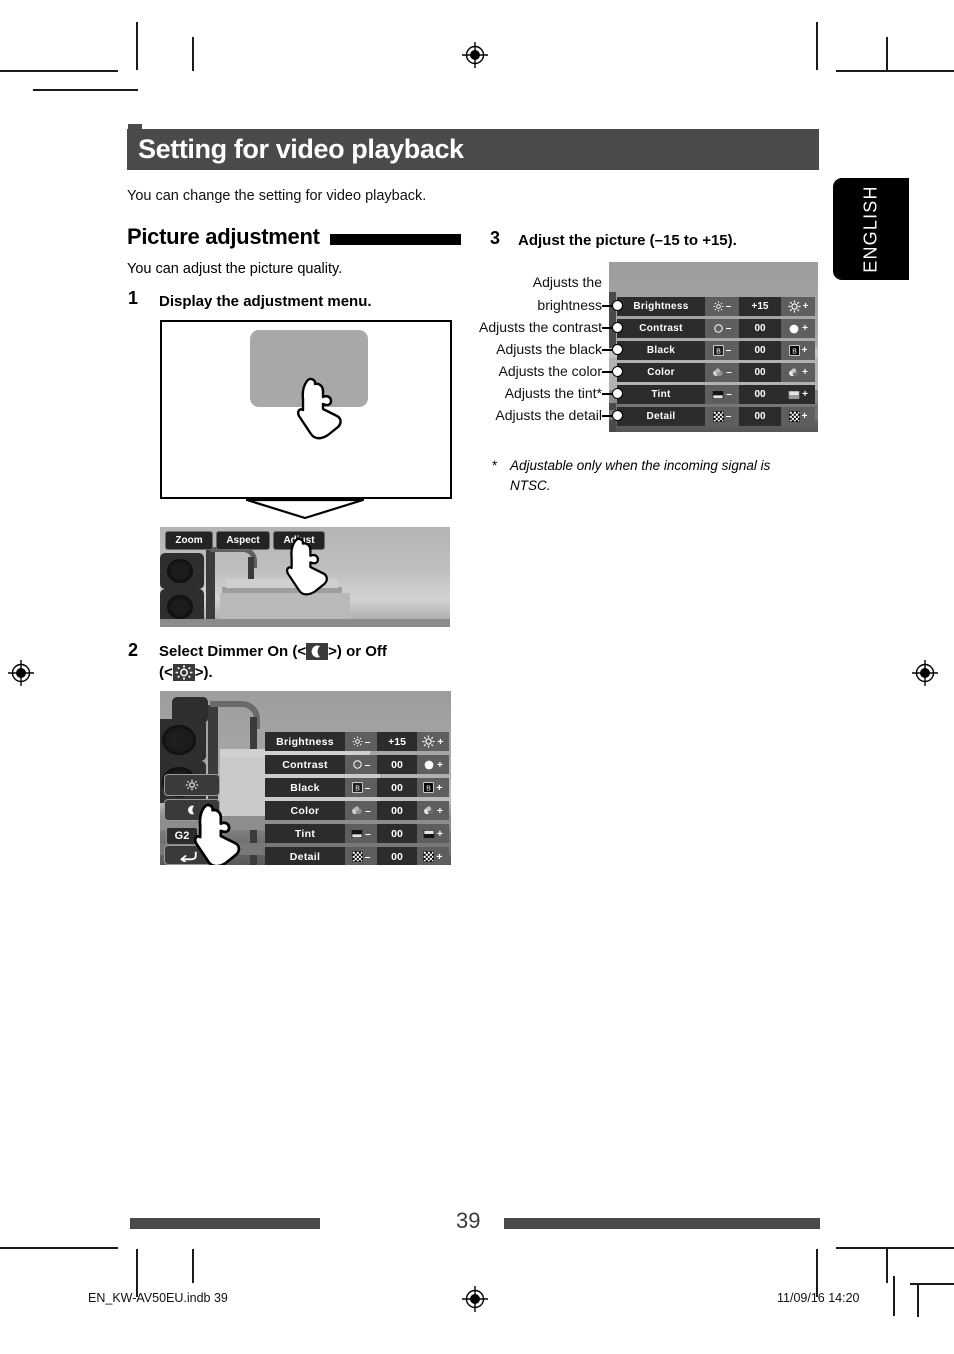 This screenshot has width=954, height=1354. I want to click on pointing-hand-icon, so click(227, 834).